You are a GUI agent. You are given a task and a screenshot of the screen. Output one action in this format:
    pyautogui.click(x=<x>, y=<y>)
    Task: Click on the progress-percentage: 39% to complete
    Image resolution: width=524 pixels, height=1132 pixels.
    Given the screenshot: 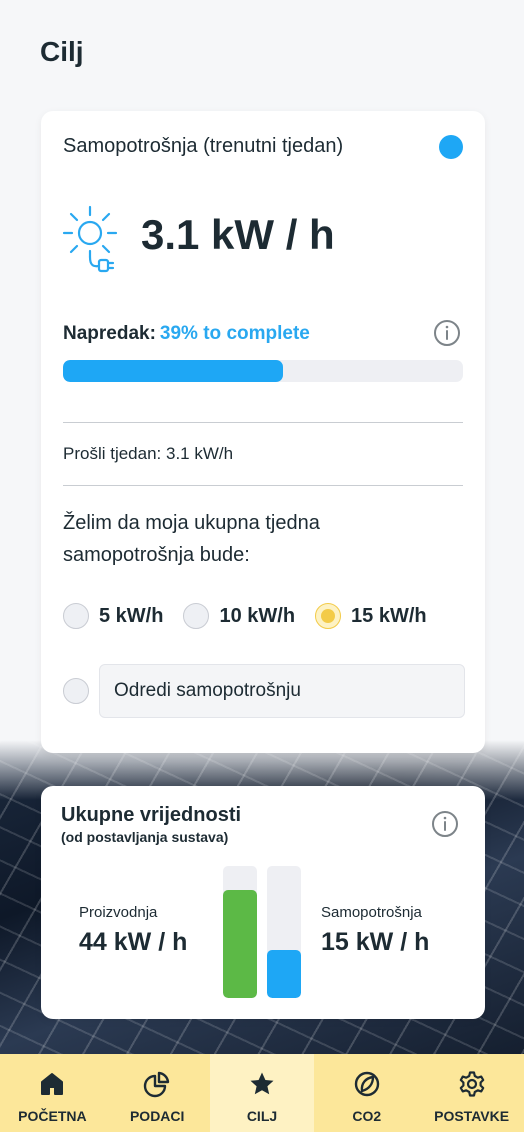 What is the action you would take?
    pyautogui.click(x=234, y=333)
    